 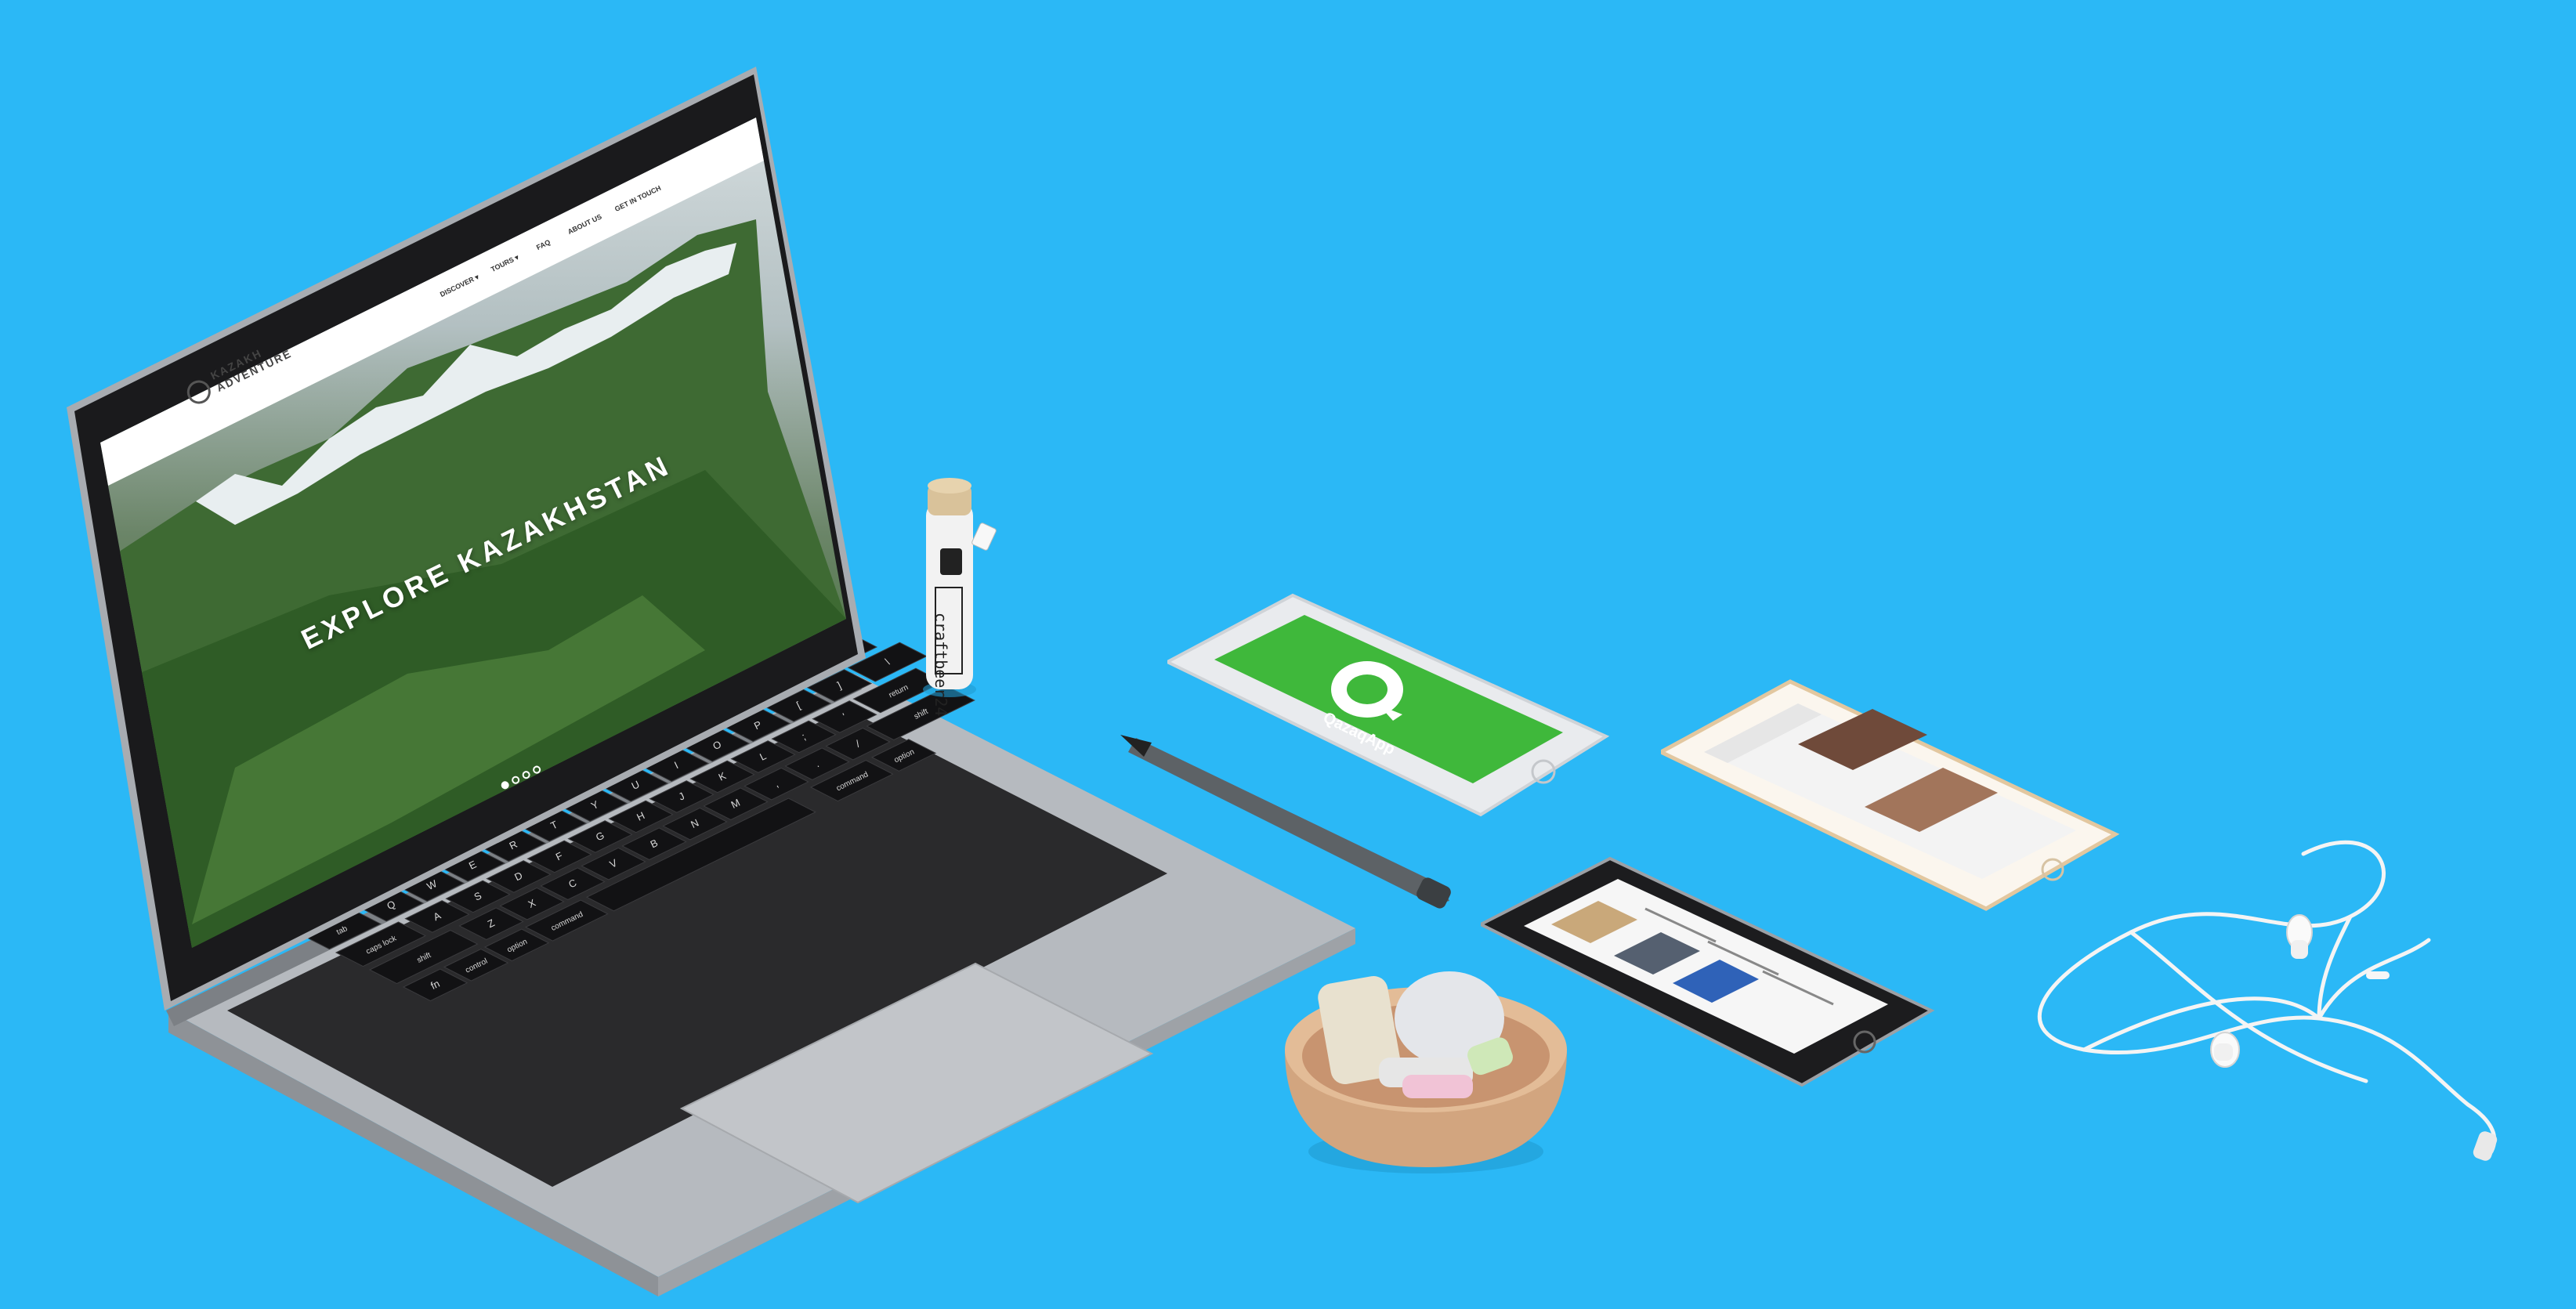 I want to click on bottle-tag, so click(x=984, y=537).